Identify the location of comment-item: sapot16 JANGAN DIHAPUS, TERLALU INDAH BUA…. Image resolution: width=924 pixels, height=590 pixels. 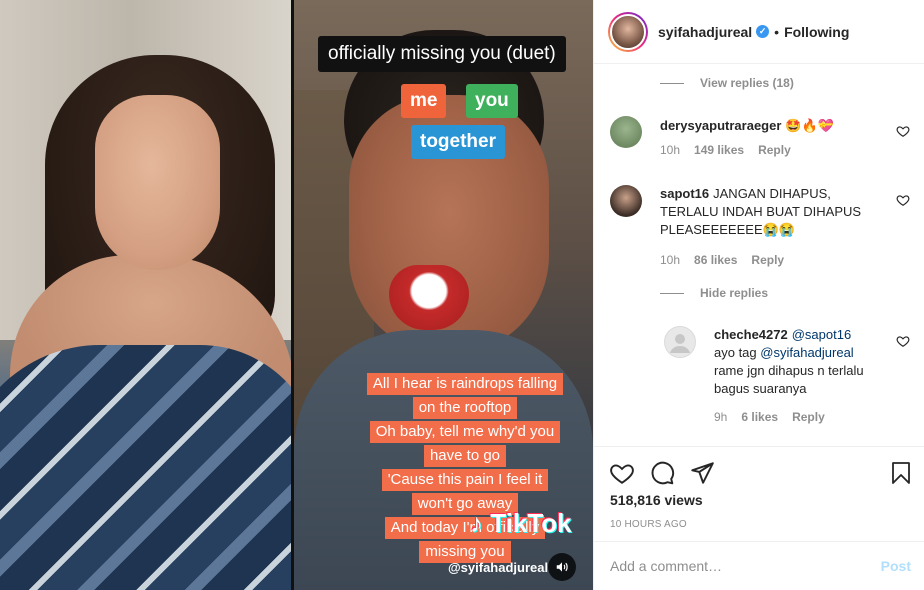
(760, 226).